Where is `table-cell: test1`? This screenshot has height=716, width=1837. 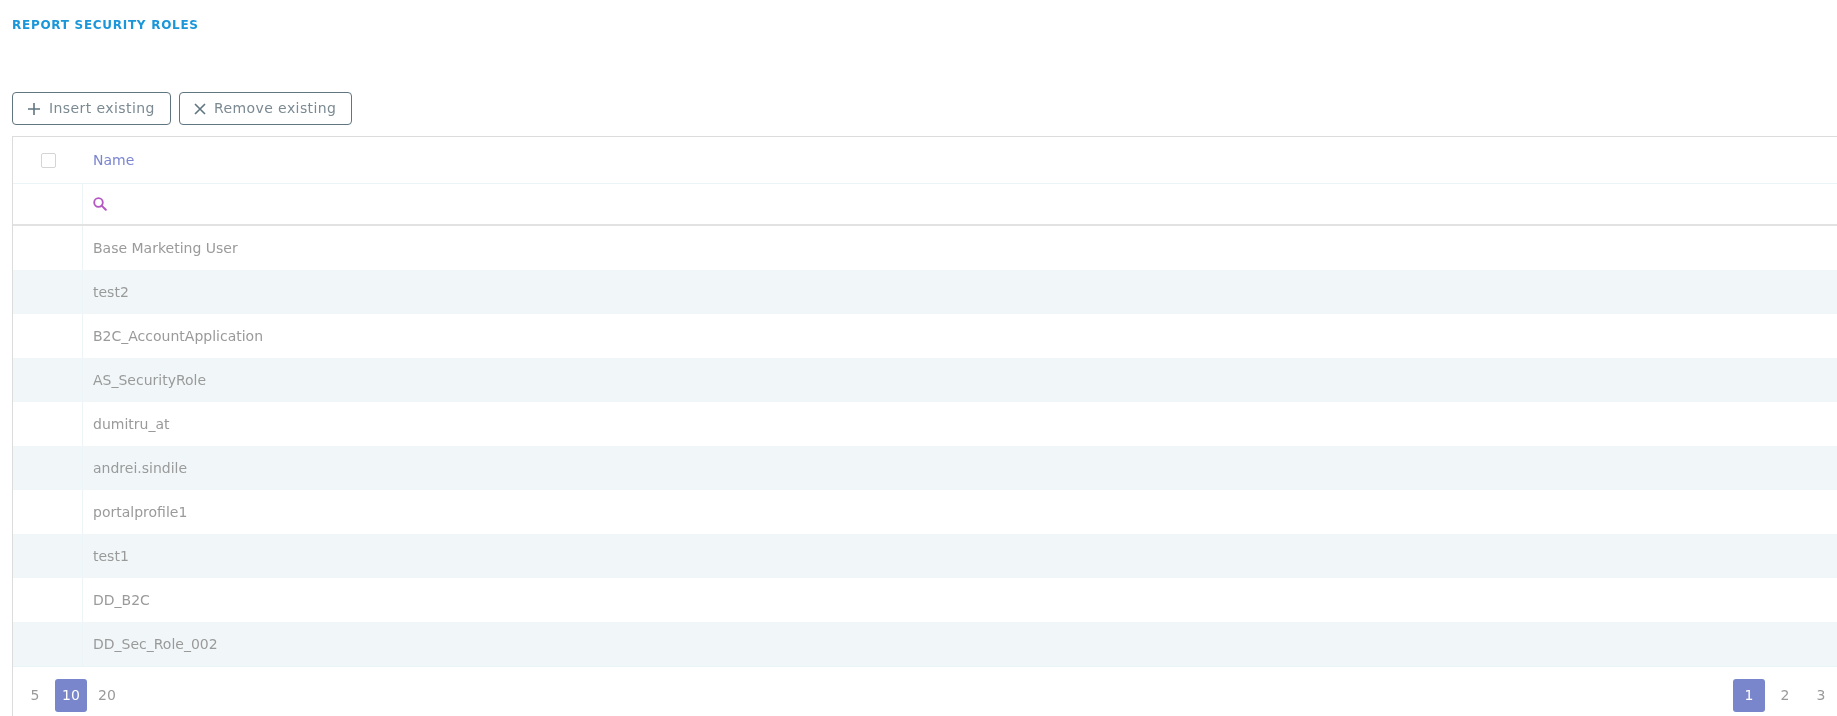
table-cell: test1 is located at coordinates (111, 555).